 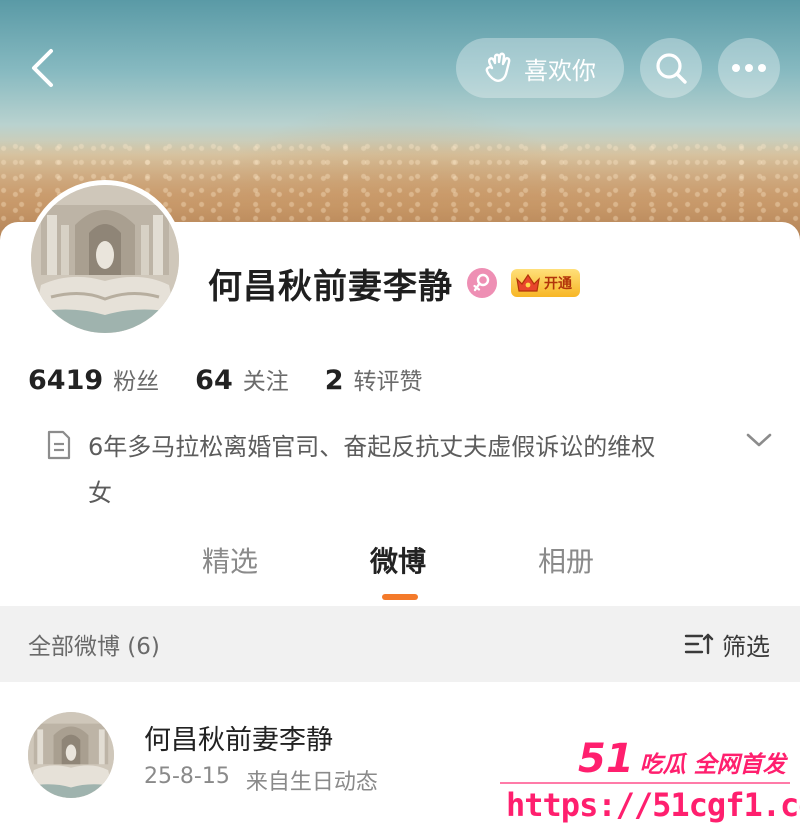 I want to click on post-meta: 25-8-15 来自生日动态, so click(x=261, y=780).